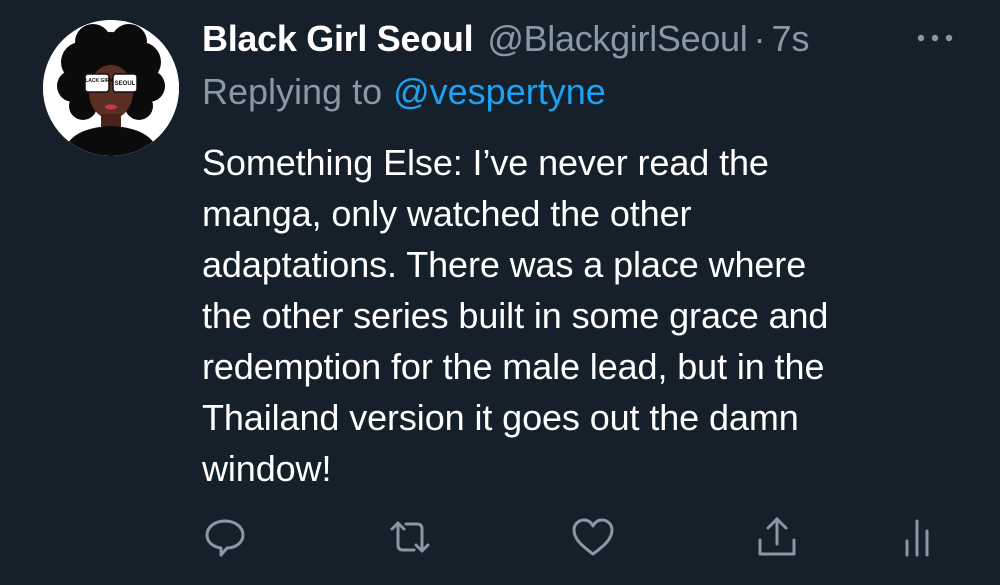  I want to click on more-dots-icon, so click(935, 38).